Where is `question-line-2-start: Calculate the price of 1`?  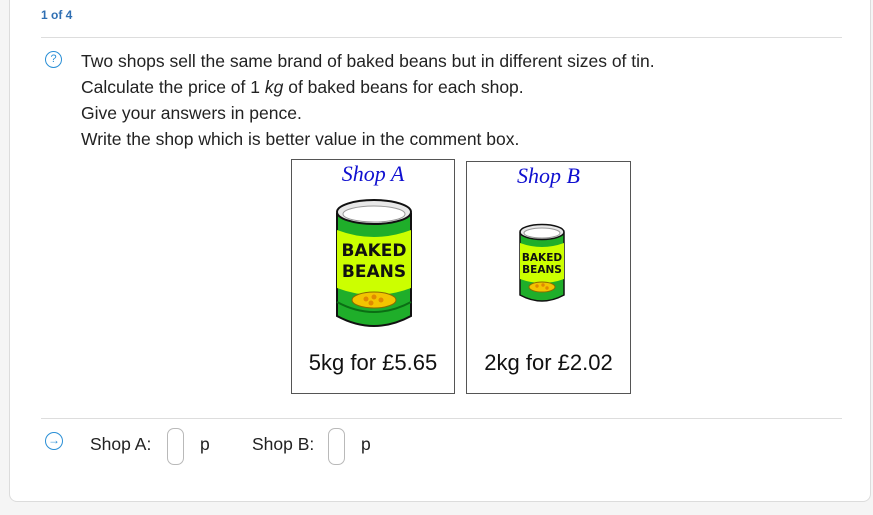
question-line-2-start: Calculate the price of 1 is located at coordinates (173, 87).